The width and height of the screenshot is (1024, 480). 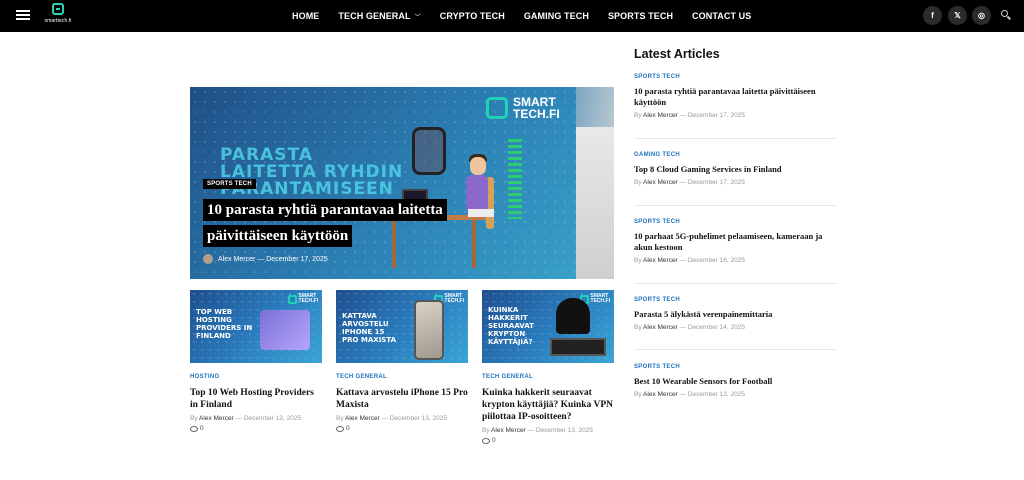 I want to click on thumbnail-text: TOP WEB HOSTING PROVIDERS IN FINLAND, so click(x=224, y=324).